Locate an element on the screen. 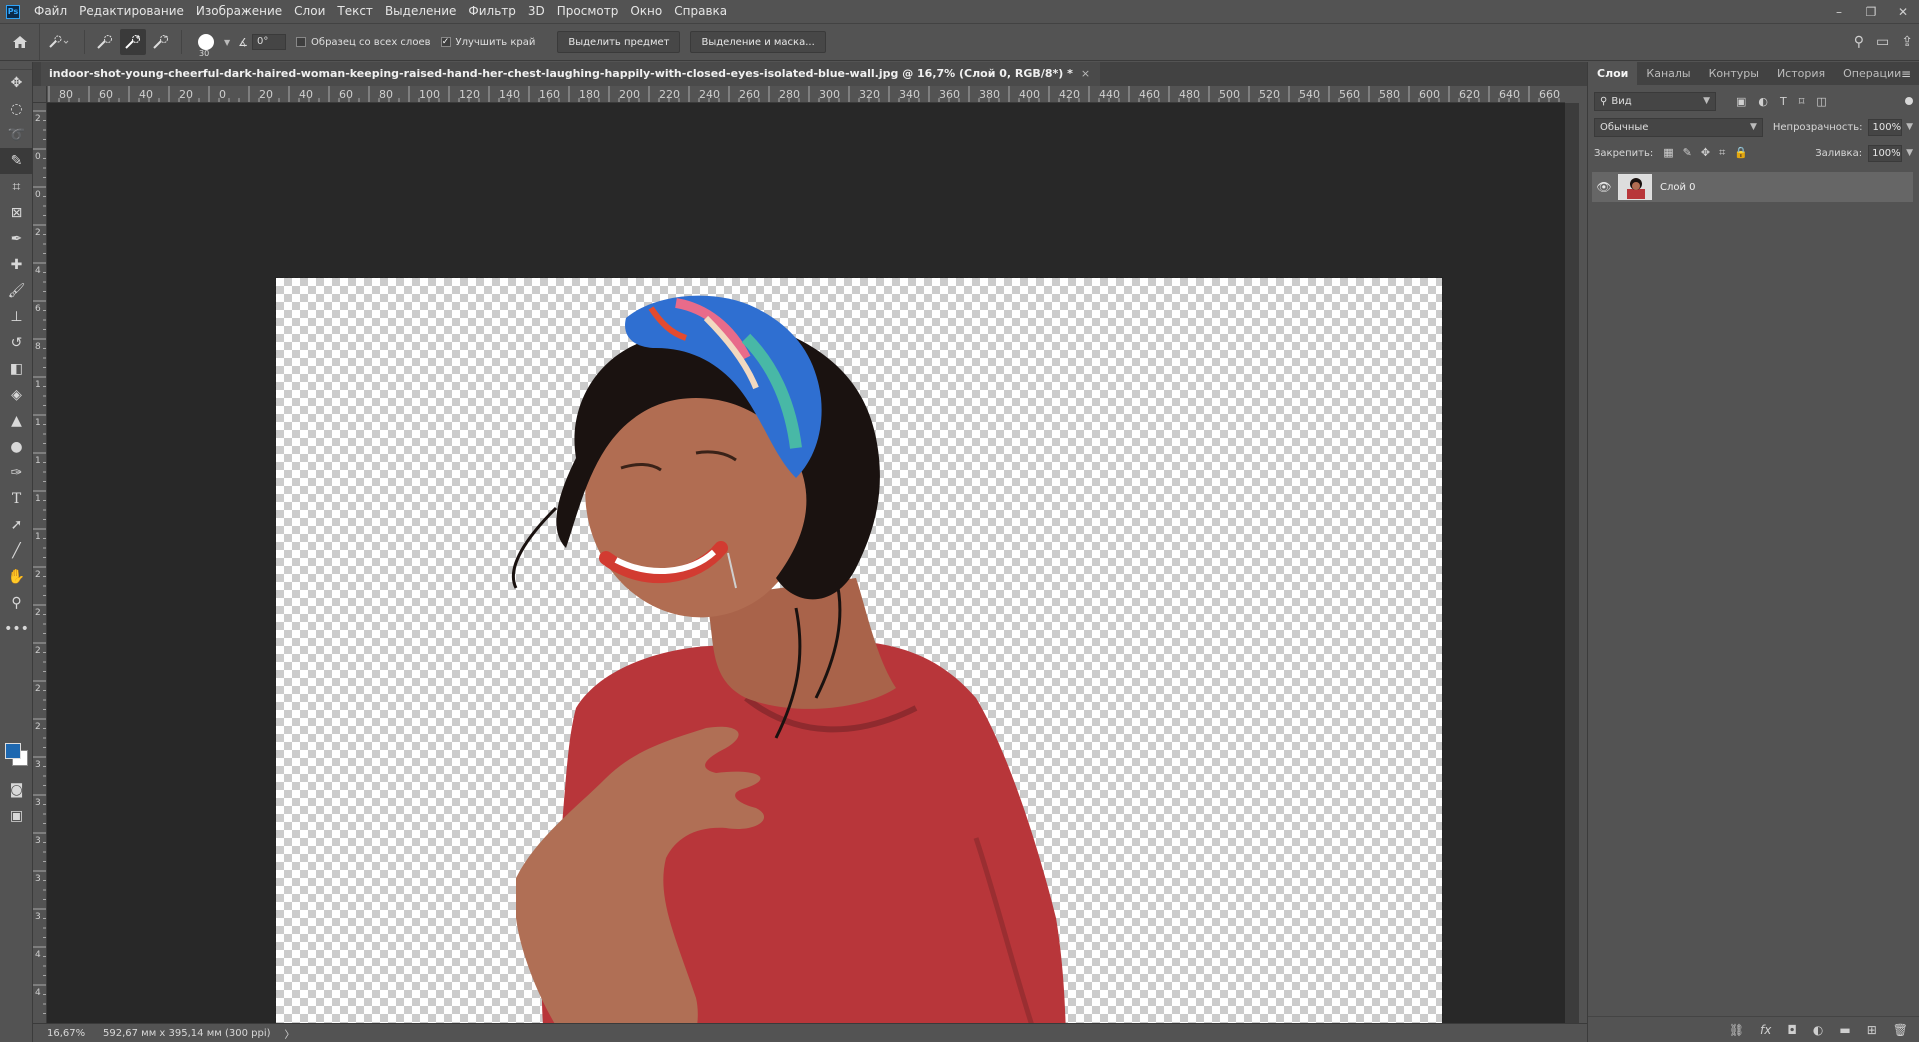  lasso-tool-icon: ➰ is located at coordinates (16, 135).